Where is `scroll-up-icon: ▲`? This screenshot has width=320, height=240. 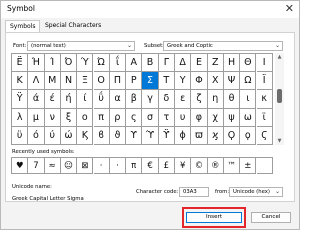
scroll-up-icon: ▲ is located at coordinates (279, 57).